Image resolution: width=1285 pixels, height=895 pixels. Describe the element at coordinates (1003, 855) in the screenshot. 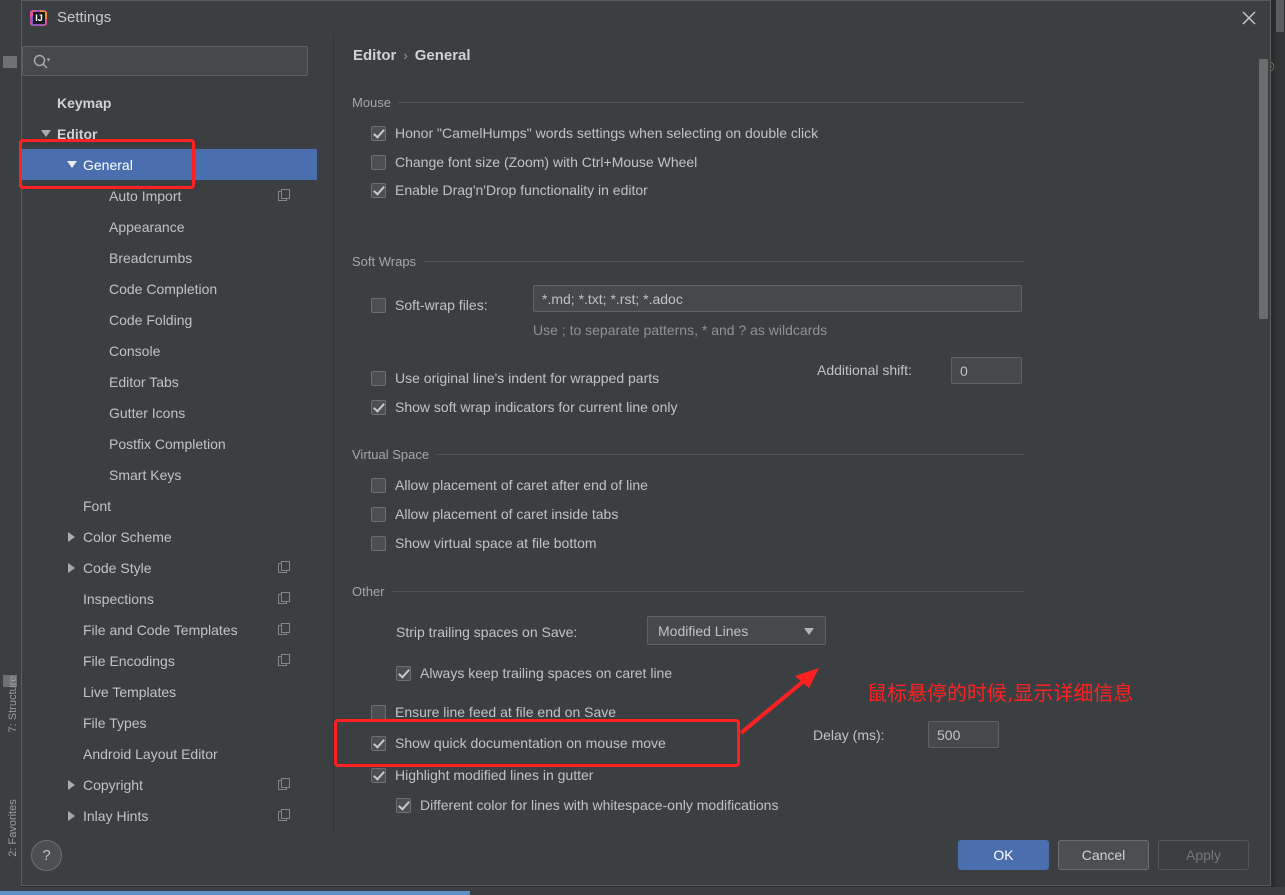

I see `ok-button: OK` at that location.